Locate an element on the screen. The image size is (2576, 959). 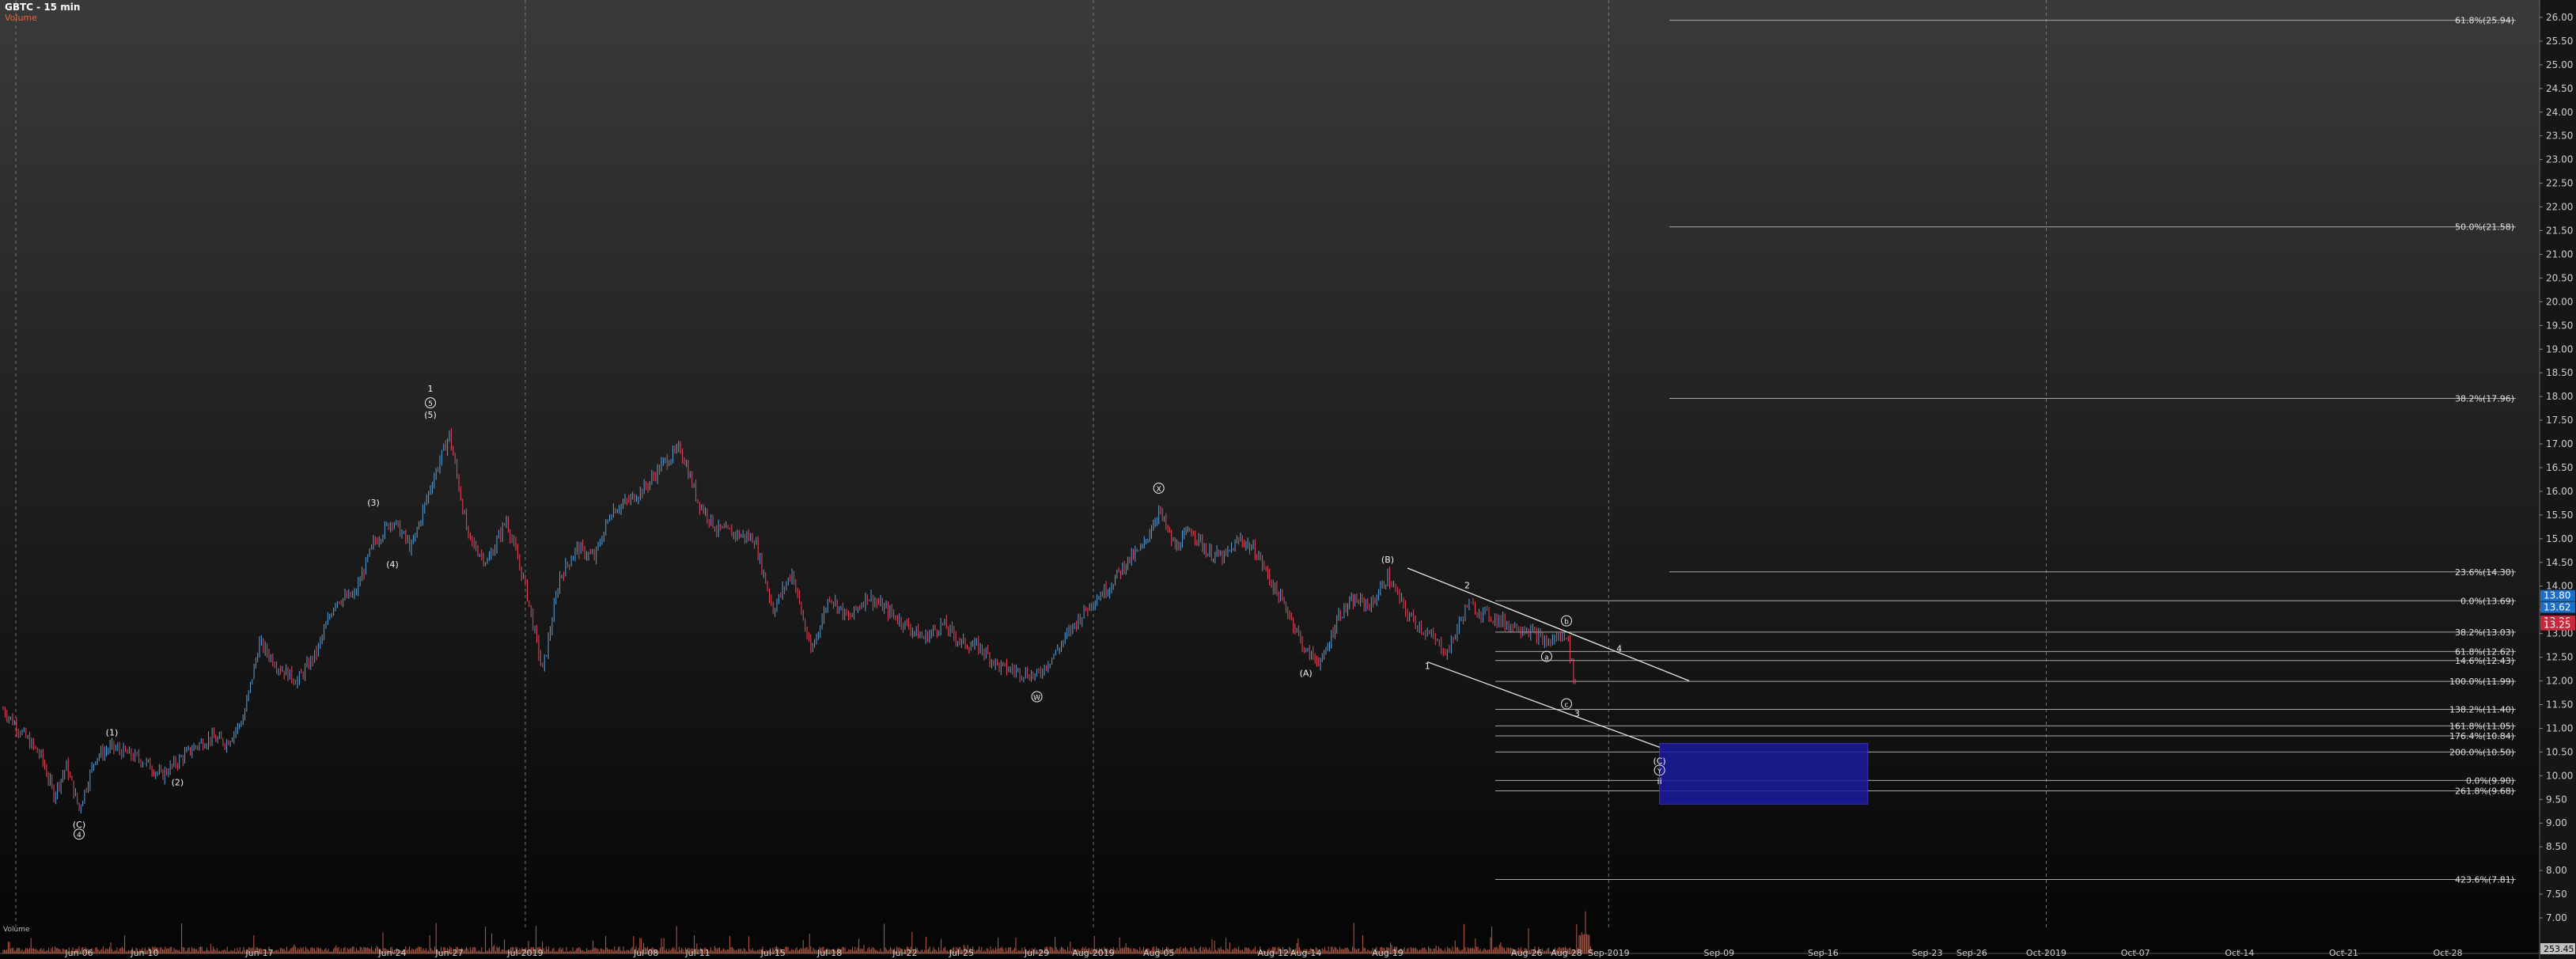
y-tick-label: 10.00 is located at coordinates (2559, 775).